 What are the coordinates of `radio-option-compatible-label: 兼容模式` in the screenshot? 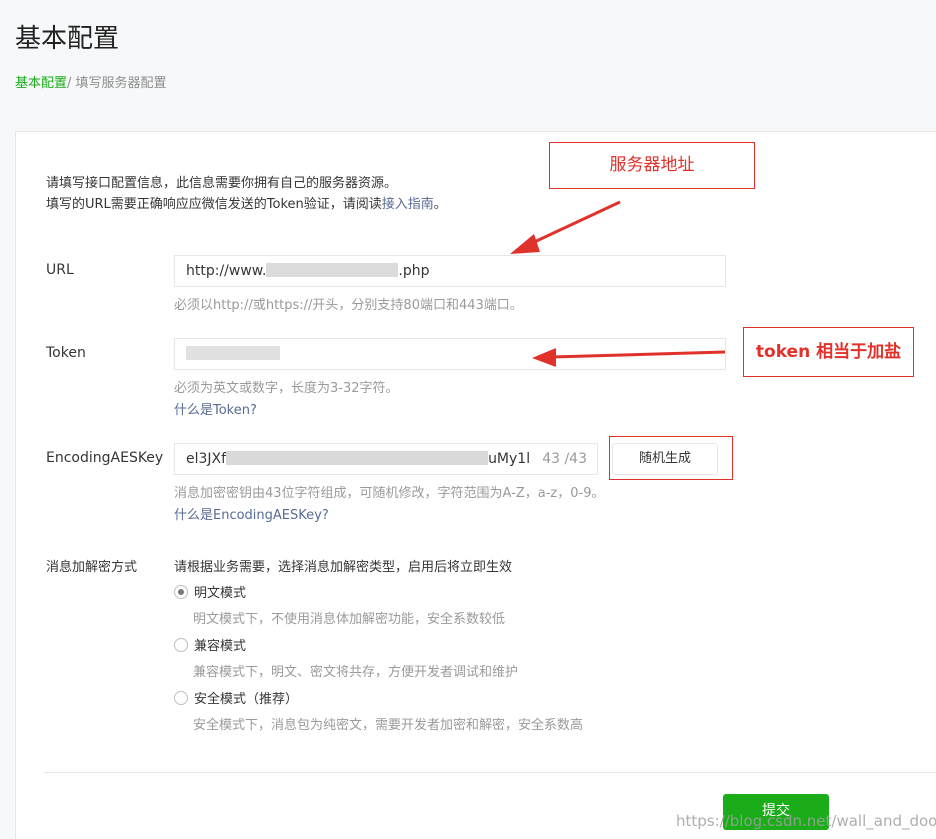 It's located at (220, 646).